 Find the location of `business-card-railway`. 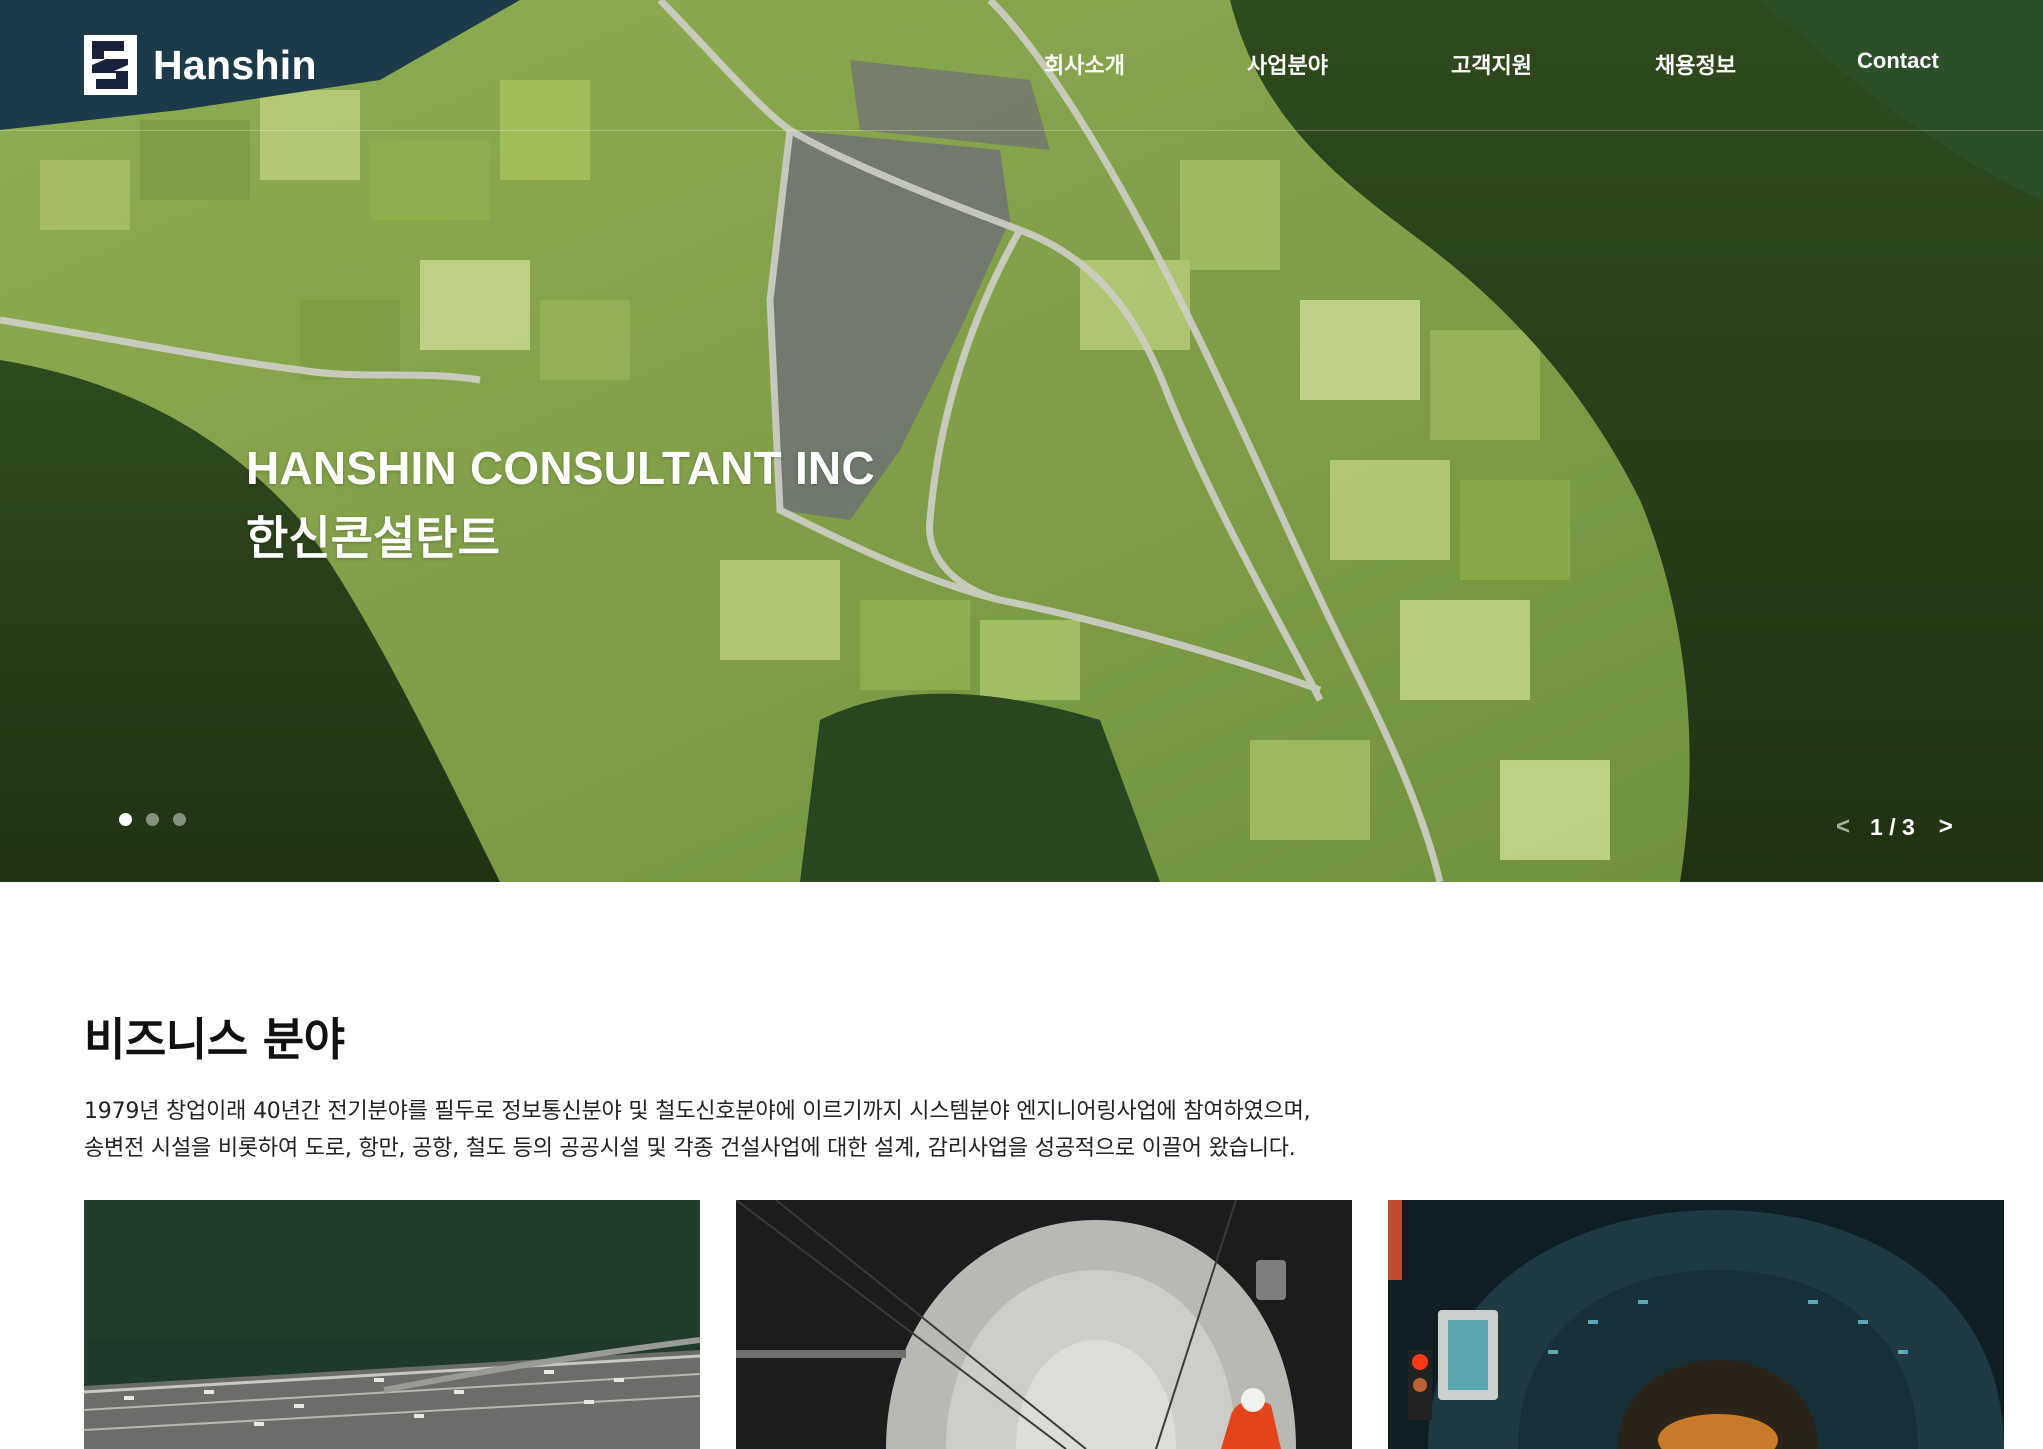

business-card-railway is located at coordinates (1696, 1324).